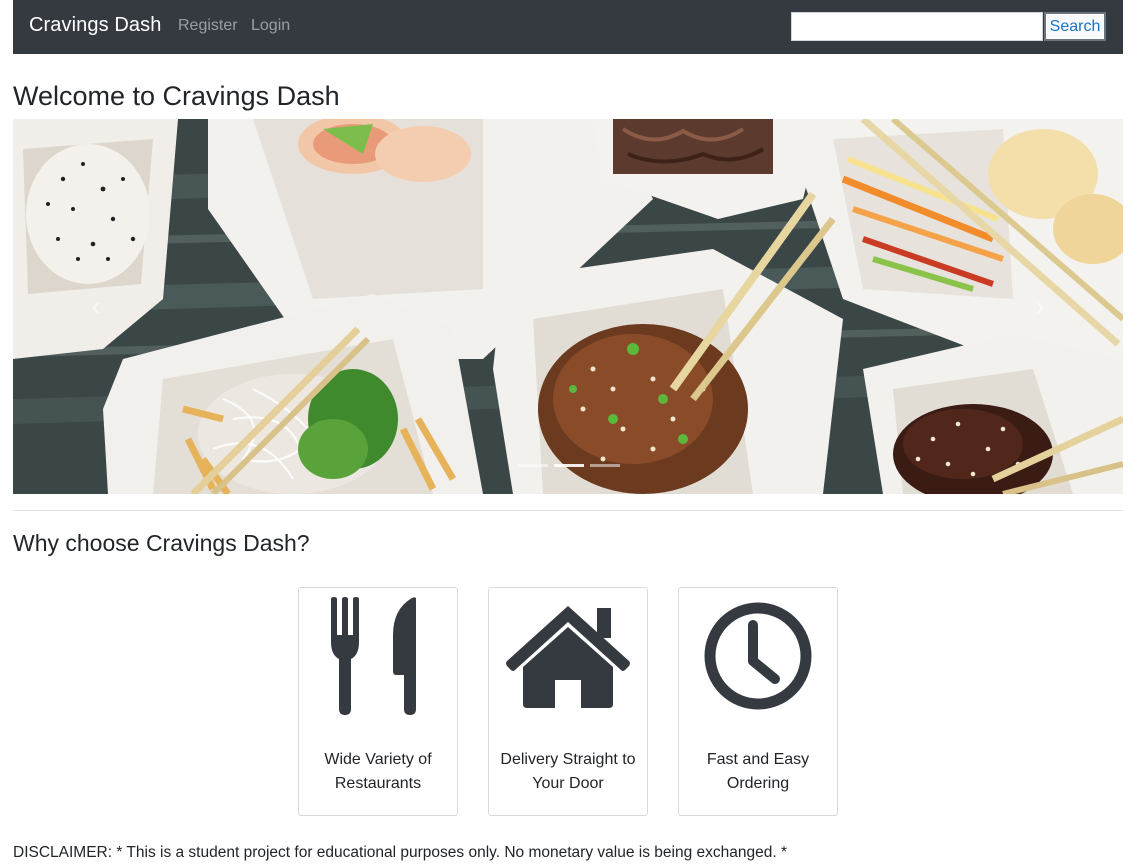  What do you see at coordinates (917, 26) in the screenshot?
I see `search-input` at bounding box center [917, 26].